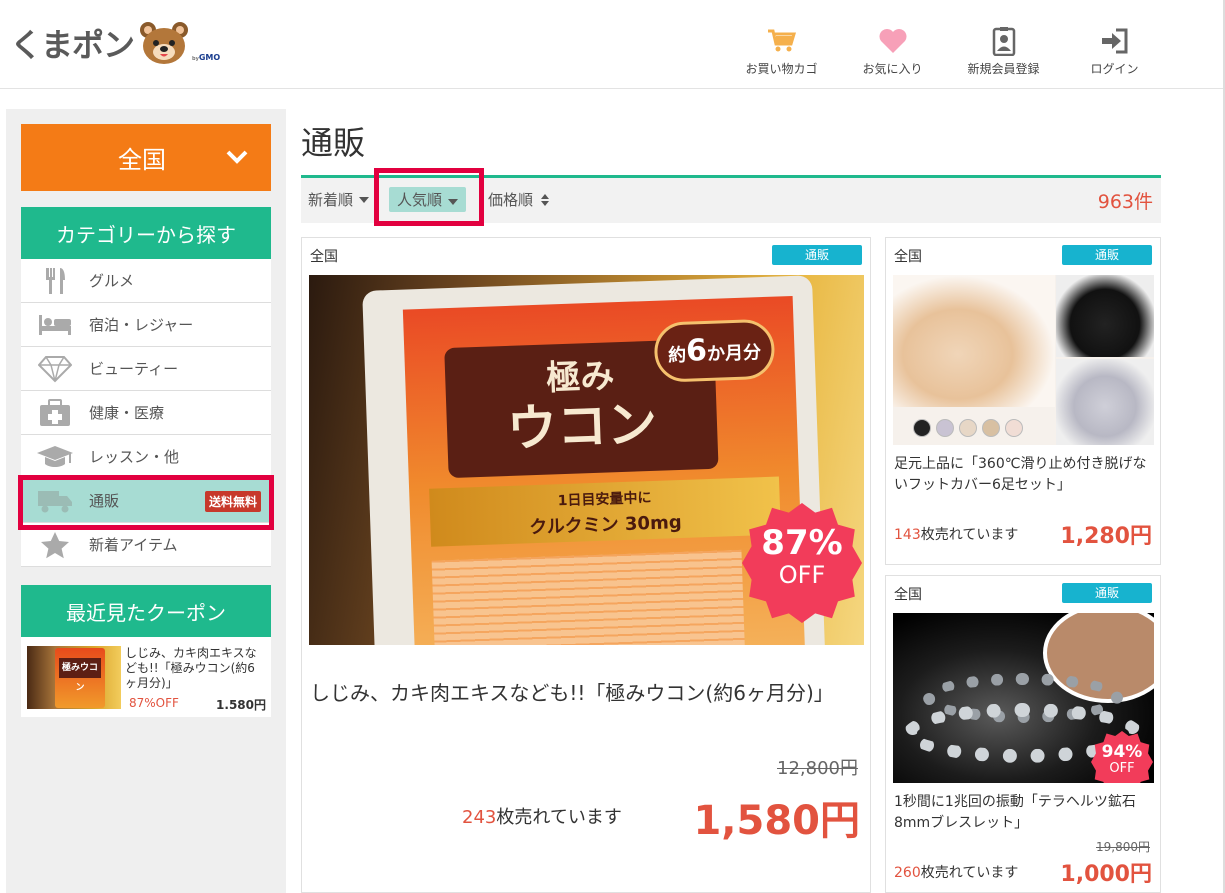 This screenshot has width=1225, height=893. I want to click on logo-text: くまポン, so click(72, 45).